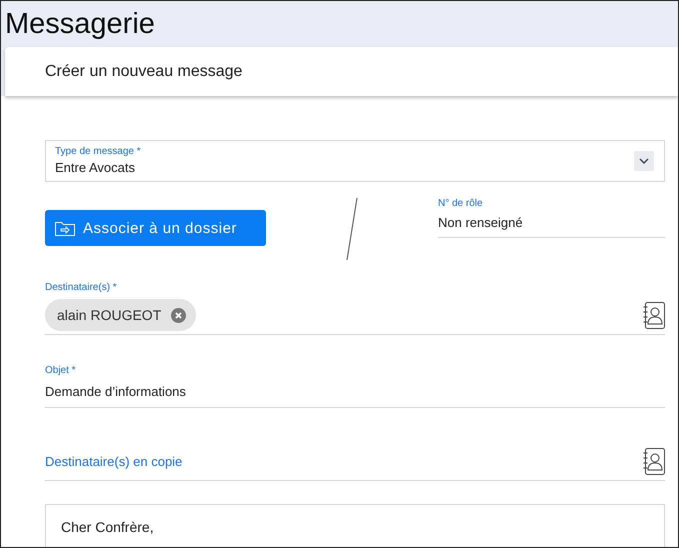  What do you see at coordinates (355, 161) in the screenshot?
I see `message-type-select: Type de message * Entre Avocats` at bounding box center [355, 161].